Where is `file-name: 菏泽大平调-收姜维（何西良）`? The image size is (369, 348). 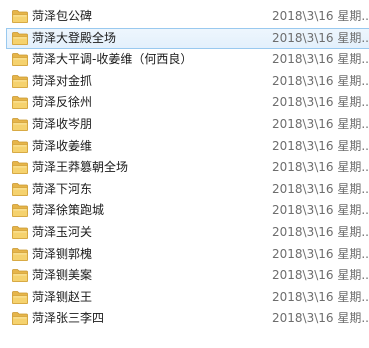
file-name: 菏泽大平调-收姜维（何西良） is located at coordinates (112, 59).